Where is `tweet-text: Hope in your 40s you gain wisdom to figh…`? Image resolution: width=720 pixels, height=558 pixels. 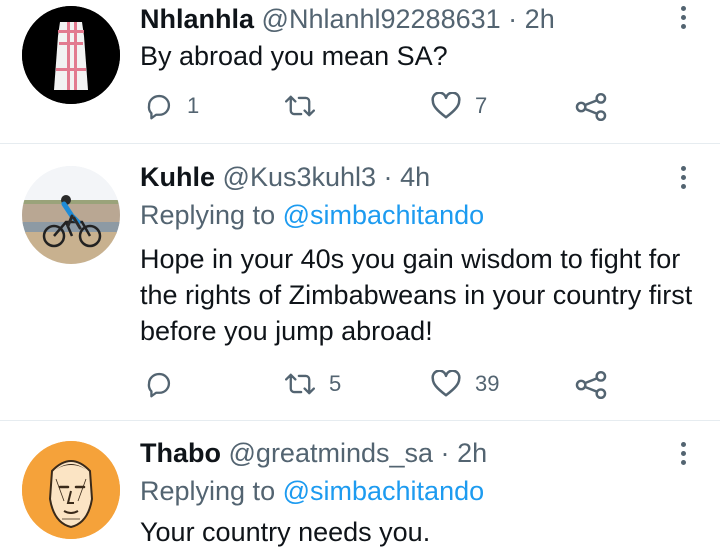
tweet-text: Hope in your 40s you gain wisdom to figh… is located at coordinates (416, 295).